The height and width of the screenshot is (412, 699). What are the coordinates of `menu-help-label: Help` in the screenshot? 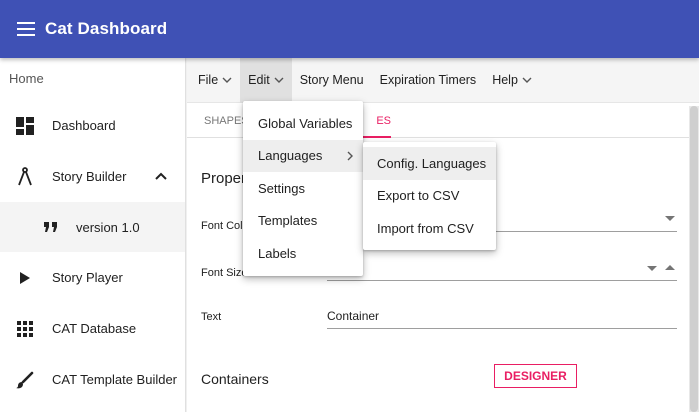 It's located at (505, 80).